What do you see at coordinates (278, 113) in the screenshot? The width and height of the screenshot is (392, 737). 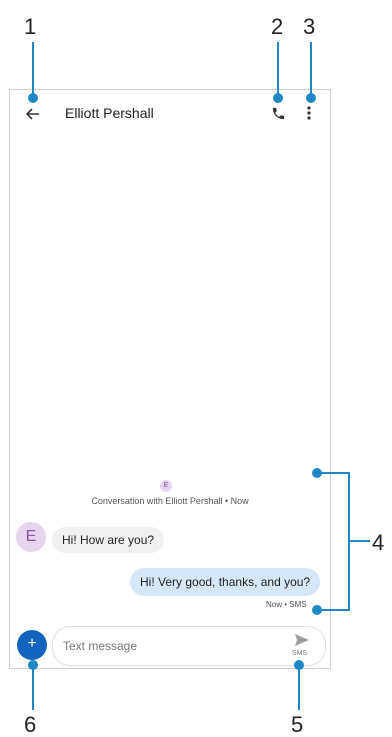 I see `phone-icon` at bounding box center [278, 113].